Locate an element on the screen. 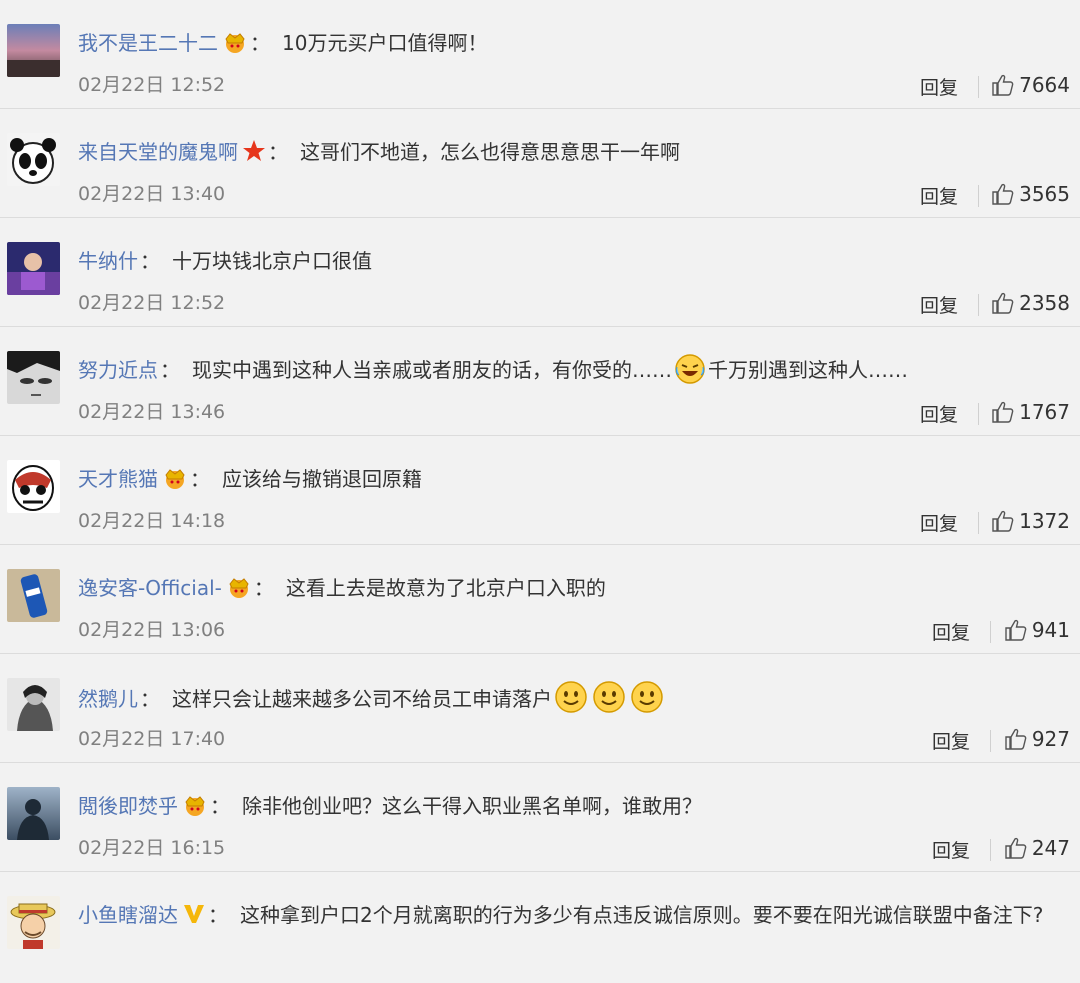  comment-item: 天才熊猫：应该给与撤销退回原籍 02月22日 14:18 回复 1372 is located at coordinates (540, 490).